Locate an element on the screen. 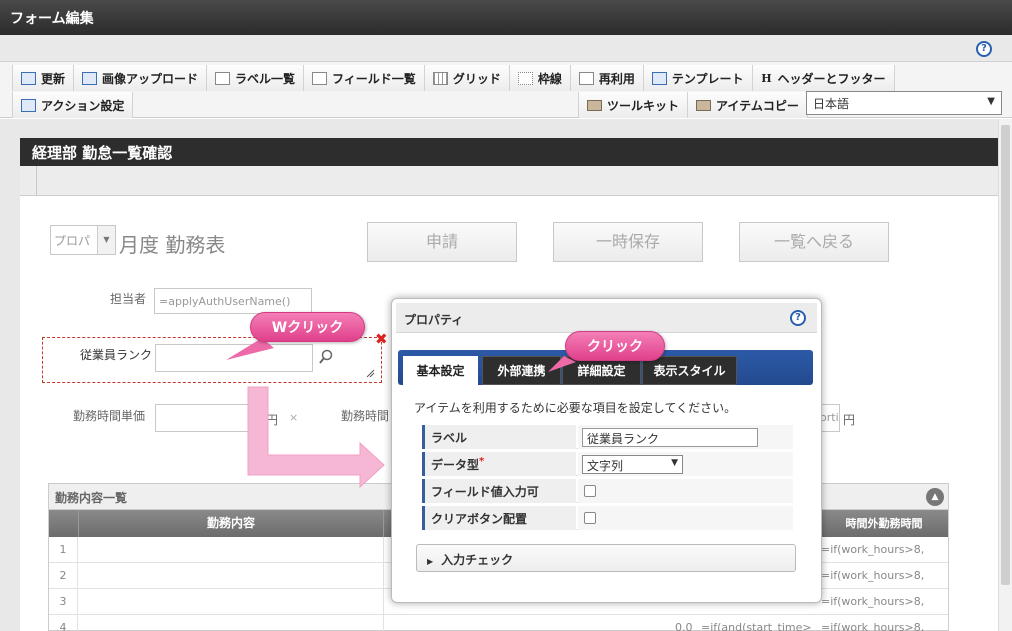  property-row: フィールド値入力可 is located at coordinates (607, 491).